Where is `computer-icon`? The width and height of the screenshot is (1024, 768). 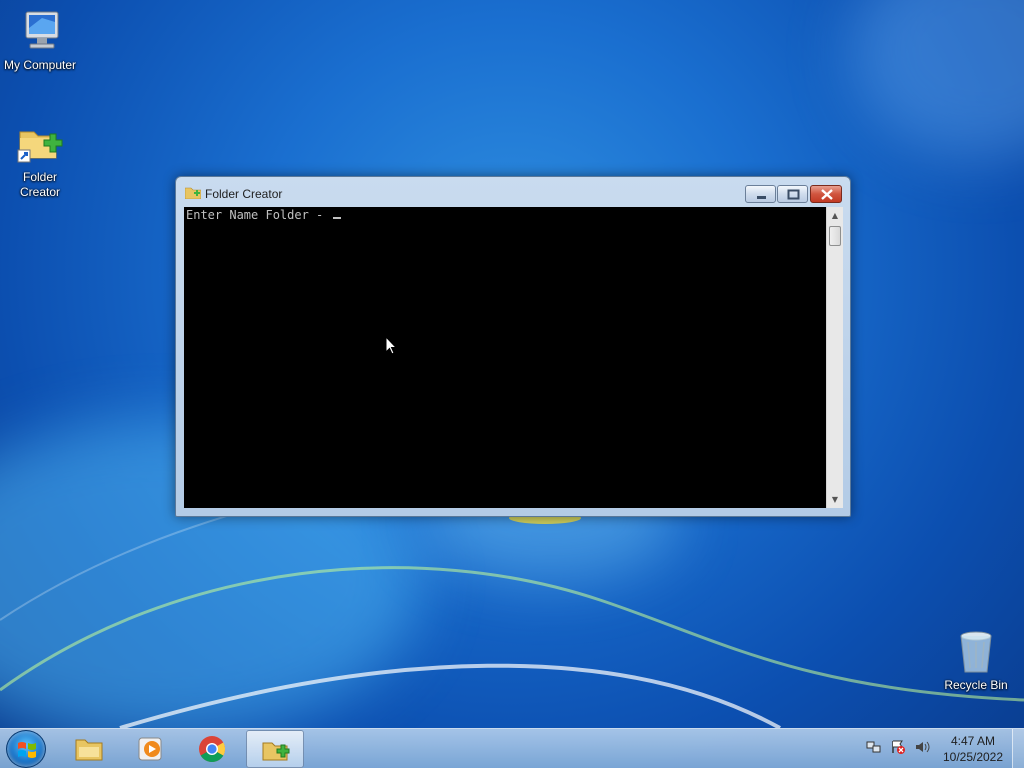
computer-icon is located at coordinates (40, 32).